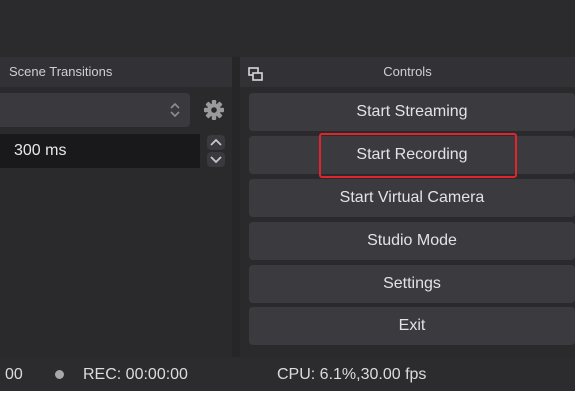 The width and height of the screenshot is (578, 394). I want to click on dock-separator, so click(236, 207).